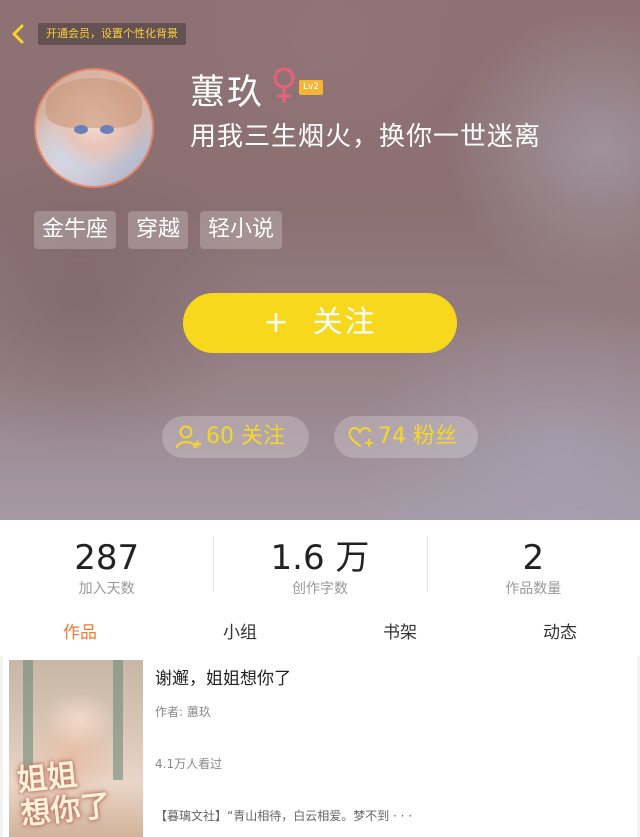  I want to click on tab-activity: 动态, so click(560, 633).